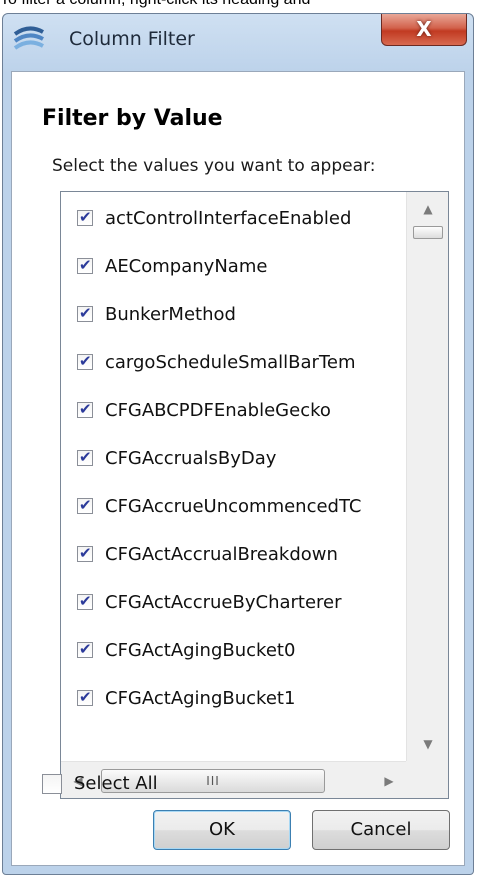  What do you see at coordinates (228, 218) in the screenshot?
I see `item-label: actControlInterfaceEnabled` at bounding box center [228, 218].